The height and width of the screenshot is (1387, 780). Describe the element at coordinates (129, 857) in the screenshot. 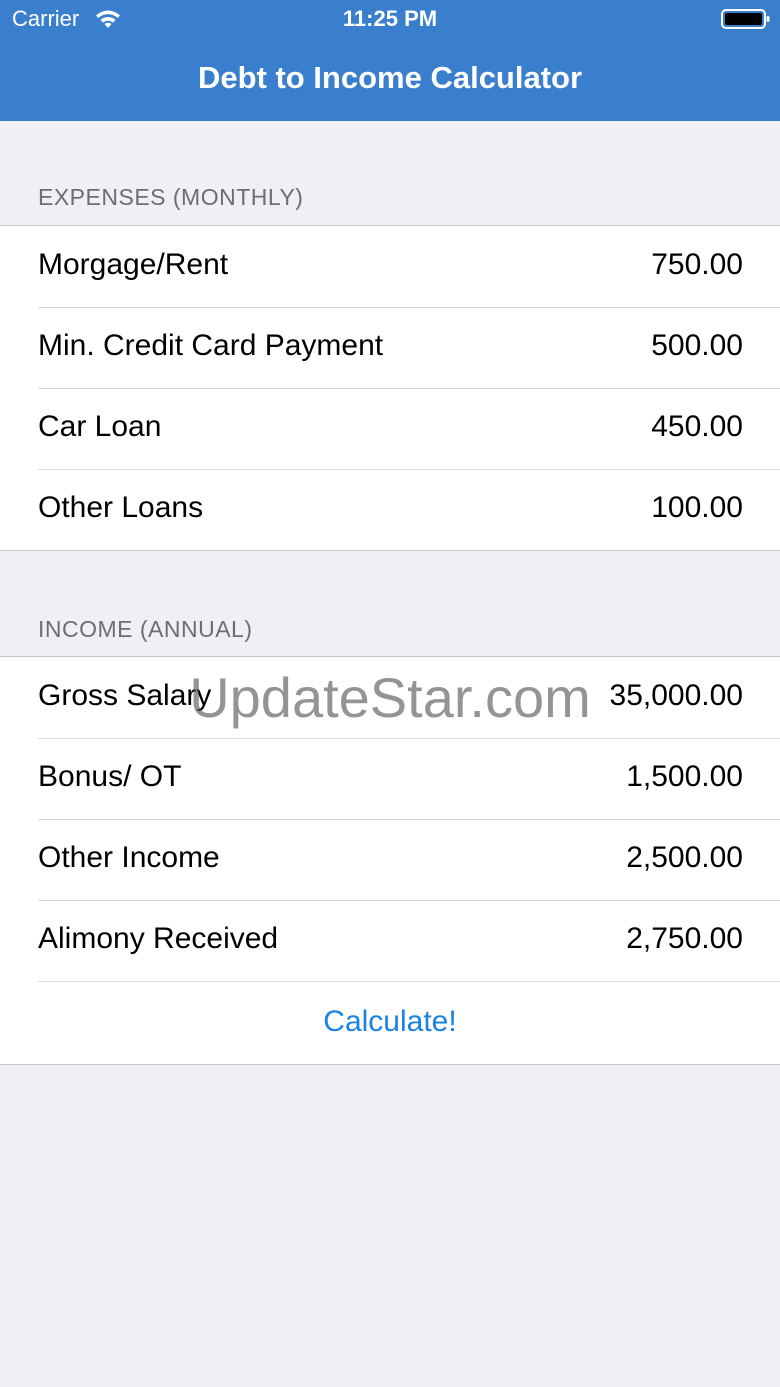

I see `row-label: Other Income` at that location.